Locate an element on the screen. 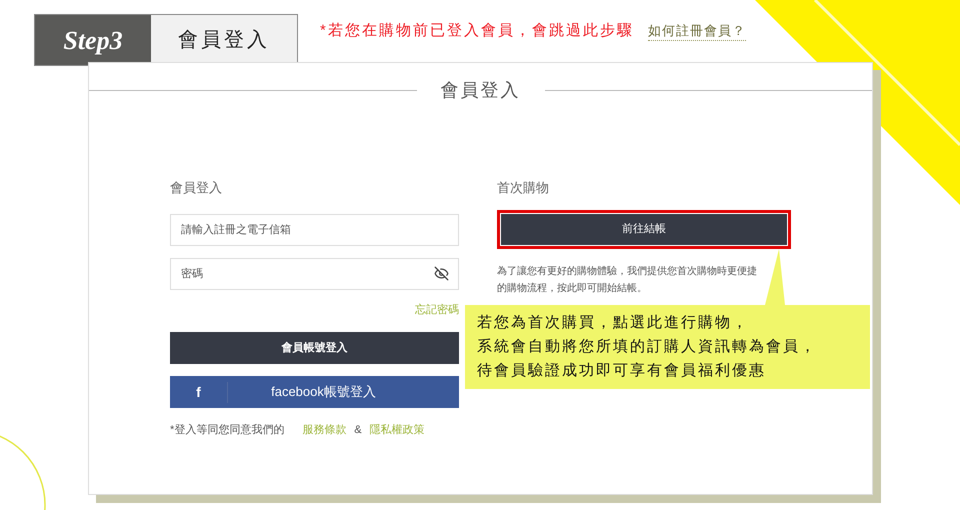 The height and width of the screenshot is (510, 960). callout-line: 若您為首次購買，點選此進行購物， is located at coordinates (613, 323).